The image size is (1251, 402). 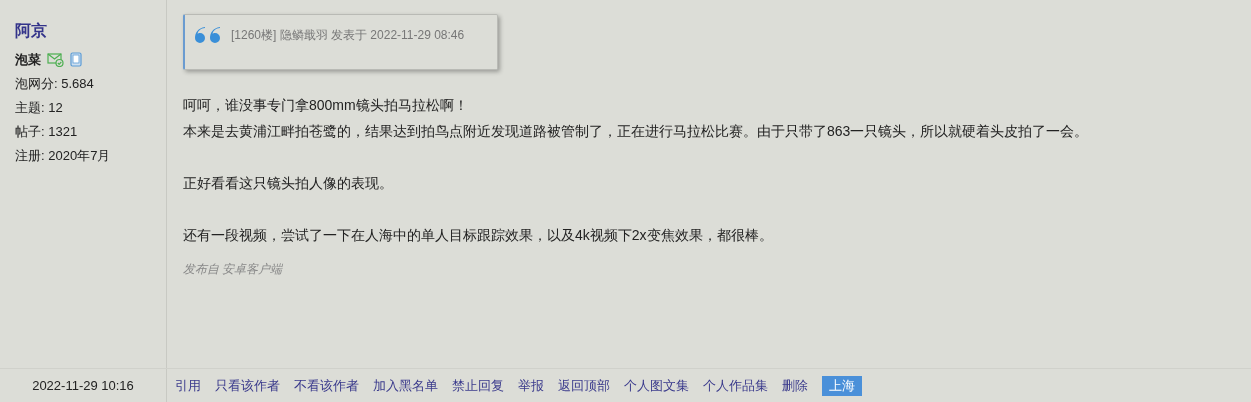 I want to click on quote-meta: [1260楼] 隐鳞戢羽 发表于 2022-11-29 08:46, so click(x=348, y=35).